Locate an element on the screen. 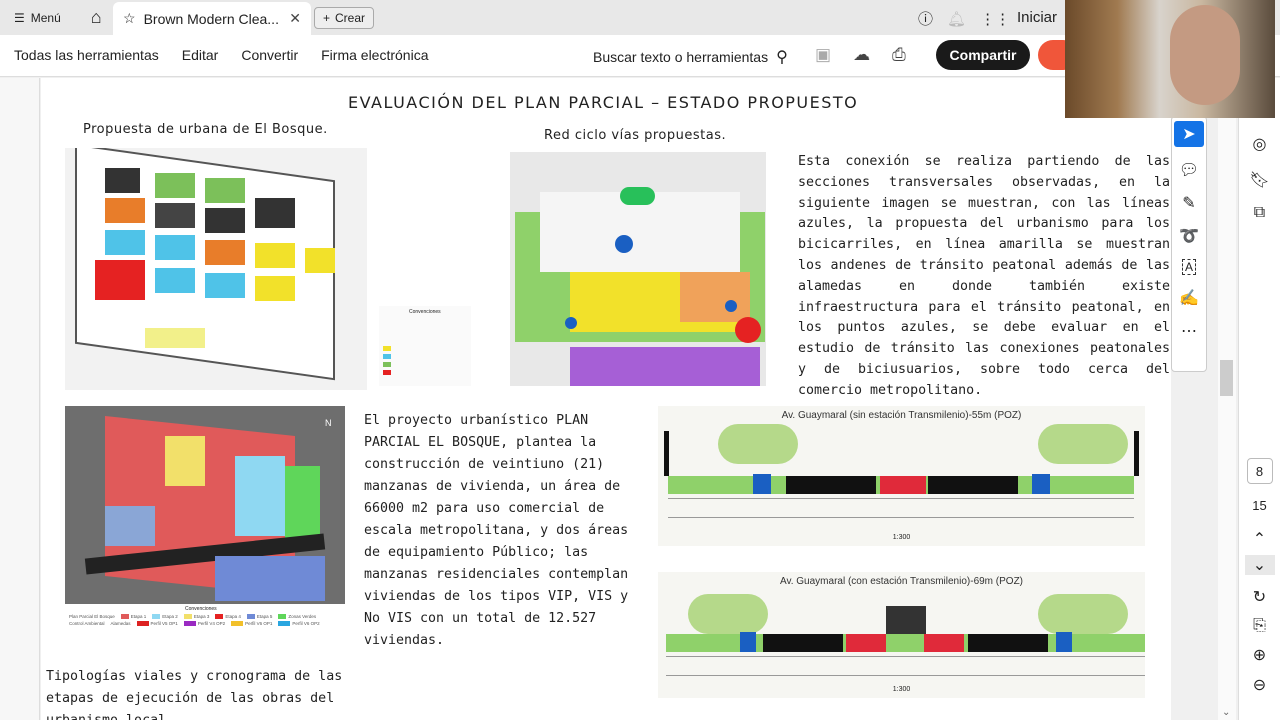 This screenshot has width=1280, height=720. menu-button: ☰ Menú is located at coordinates (37, 18).